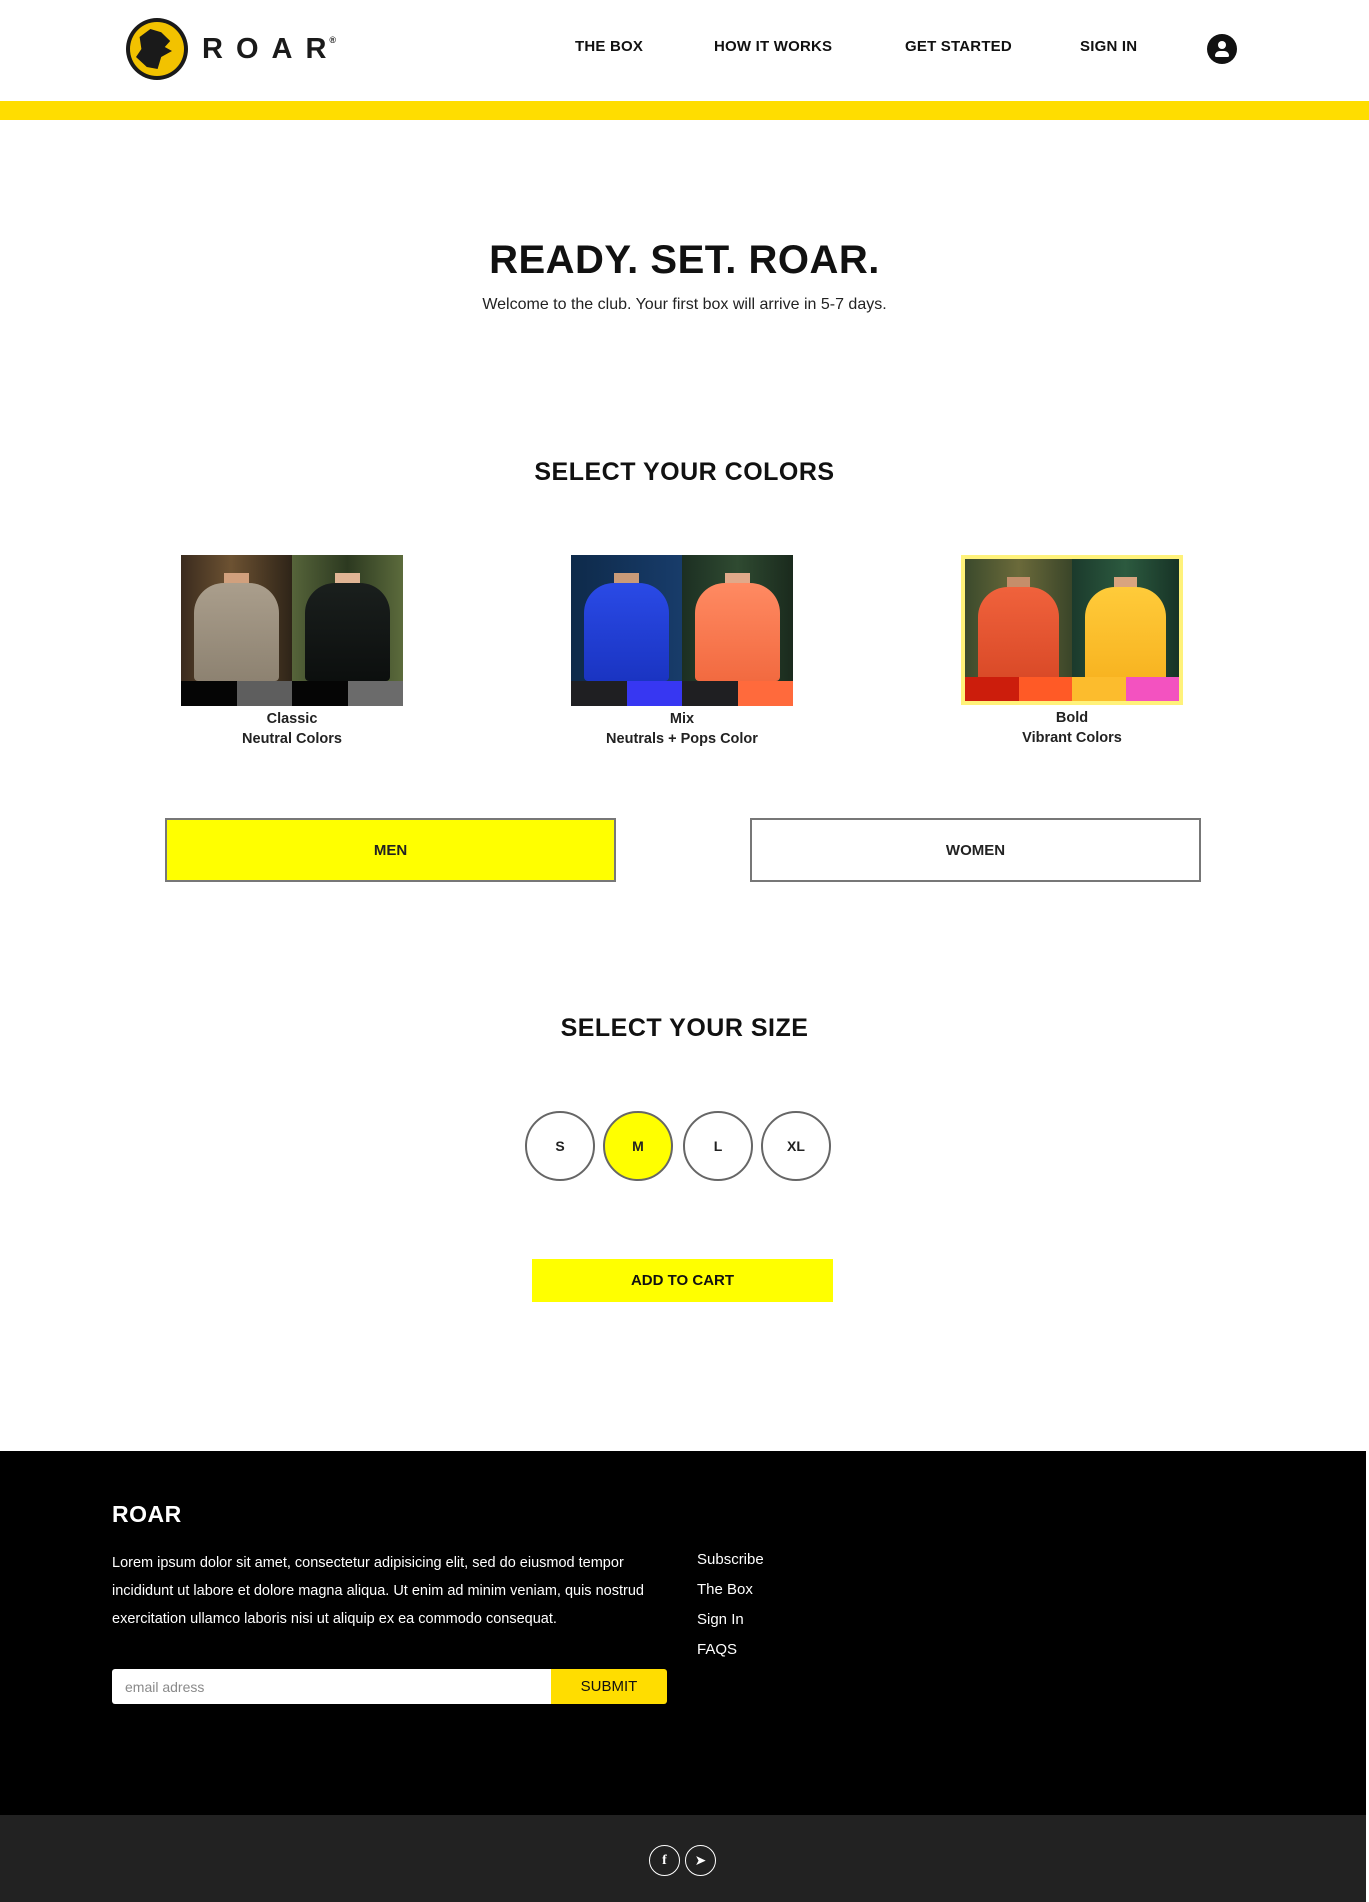  I want to click on mix-photo-women, so click(737, 618).